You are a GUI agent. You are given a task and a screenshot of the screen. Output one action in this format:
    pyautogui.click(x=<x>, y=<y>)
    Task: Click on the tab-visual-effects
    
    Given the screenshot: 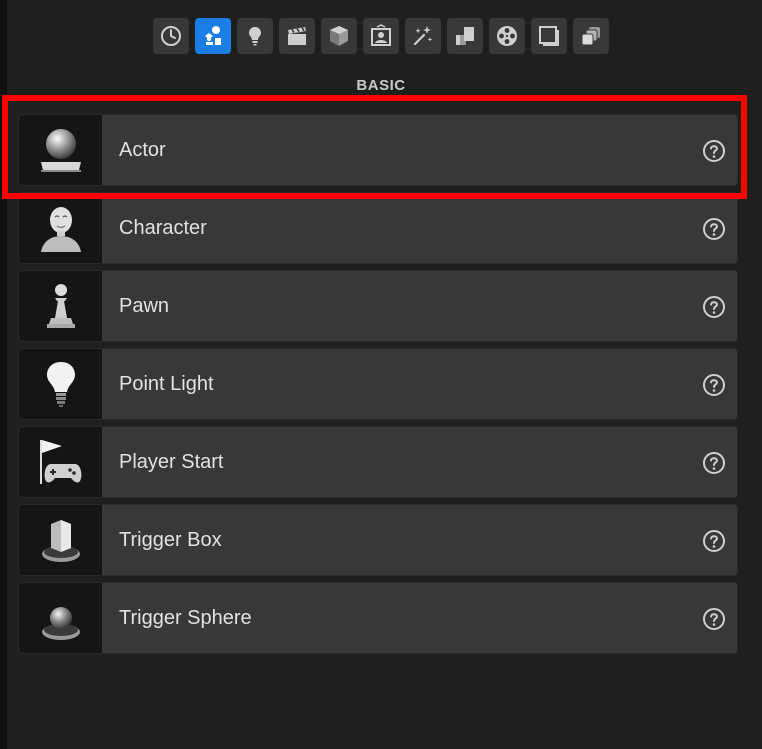 What is the action you would take?
    pyautogui.click(x=339, y=36)
    